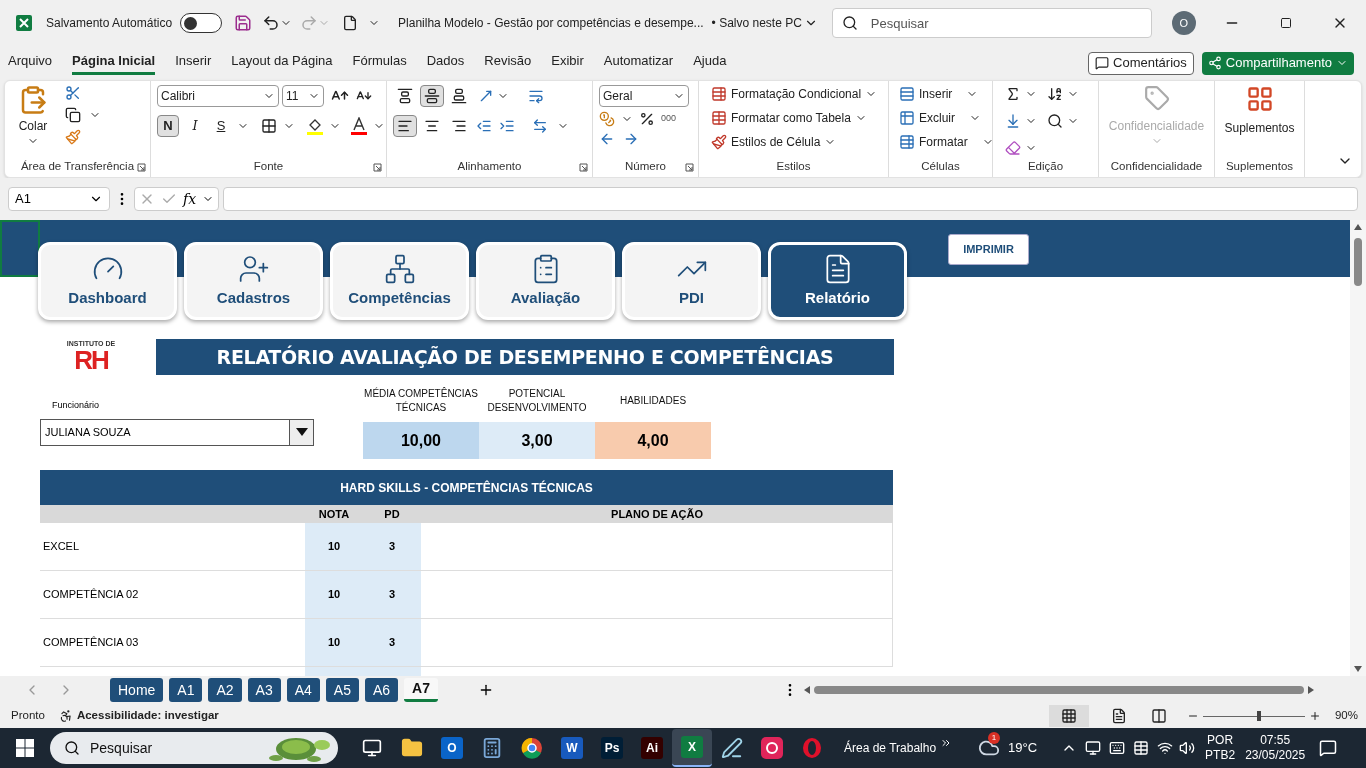 This screenshot has height=768, width=1366. What do you see at coordinates (991, 23) in the screenshot?
I see `search-field: Pesquisar` at bounding box center [991, 23].